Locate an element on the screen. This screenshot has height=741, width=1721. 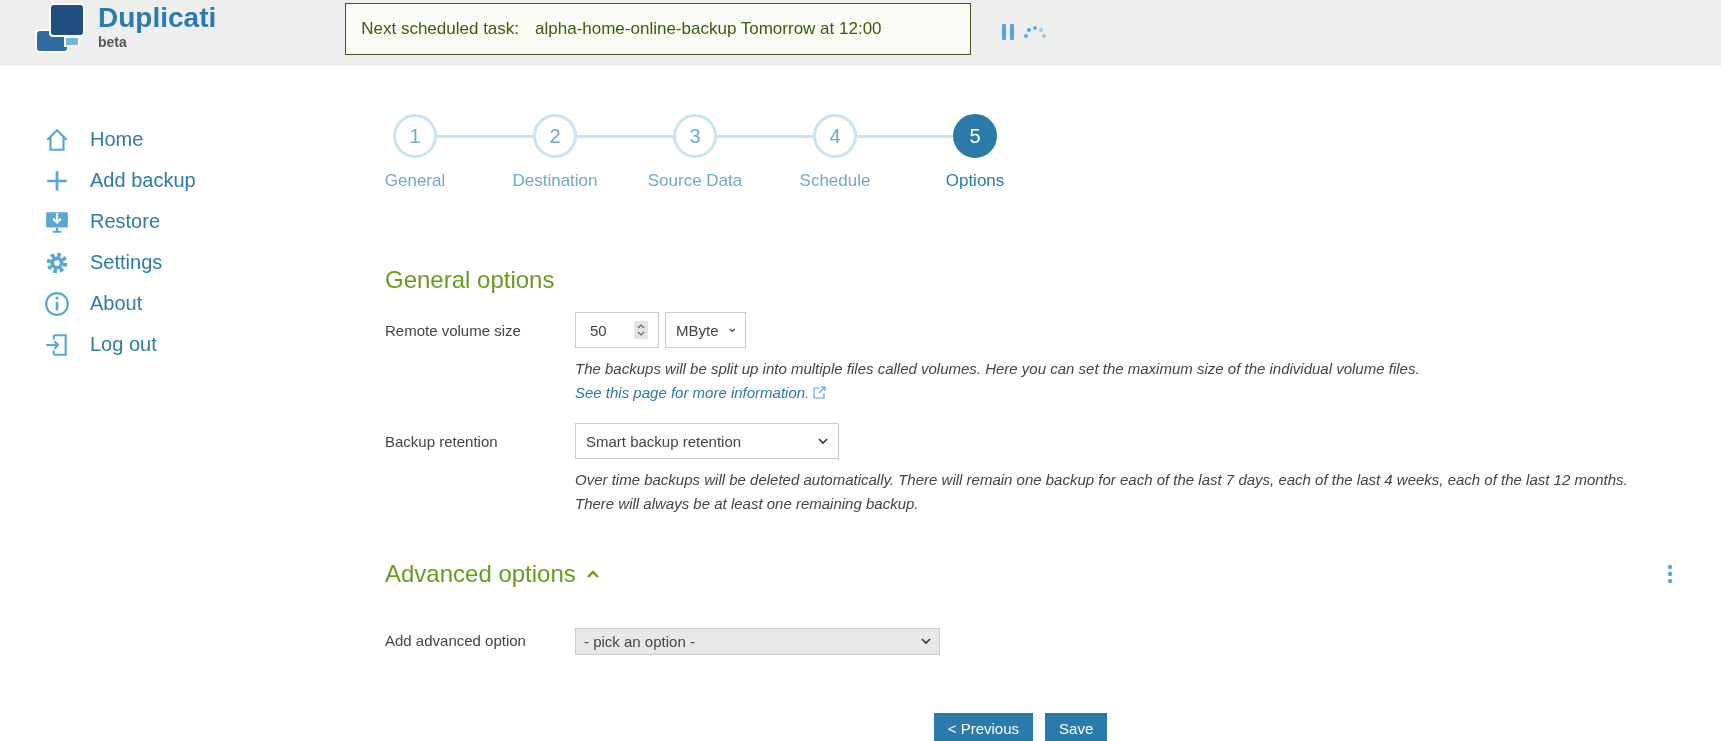
pause-icon is located at coordinates (1008, 32).